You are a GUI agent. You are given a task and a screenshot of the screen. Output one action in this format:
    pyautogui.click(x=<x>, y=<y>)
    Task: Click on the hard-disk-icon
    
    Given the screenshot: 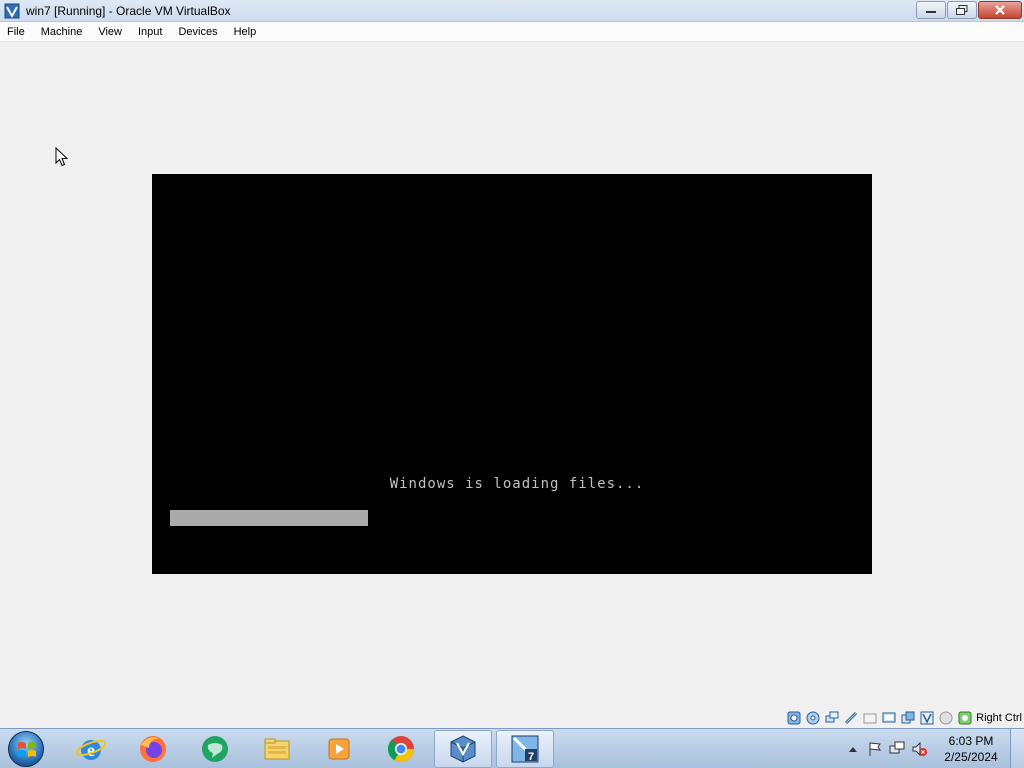 What is the action you would take?
    pyautogui.click(x=794, y=718)
    